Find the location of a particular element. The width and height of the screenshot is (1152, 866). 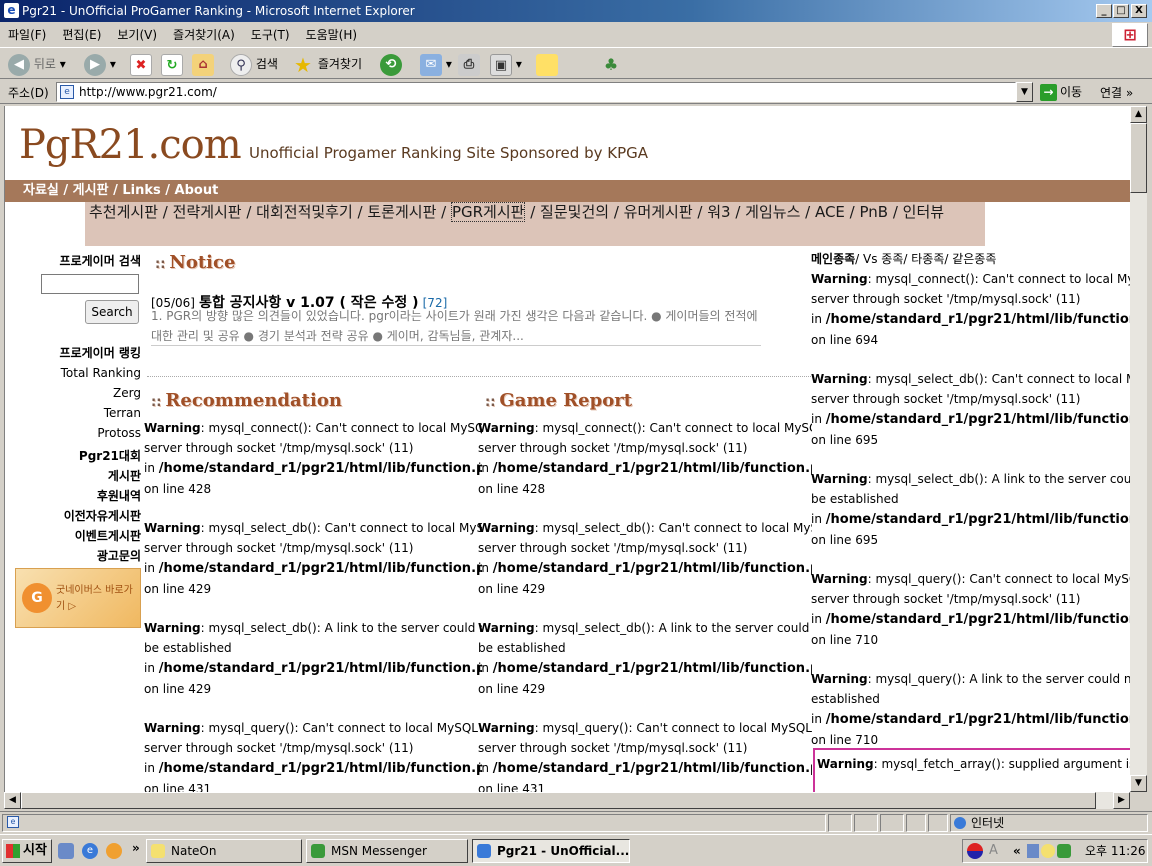

messenger-button: ♣ is located at coordinates (611, 64).